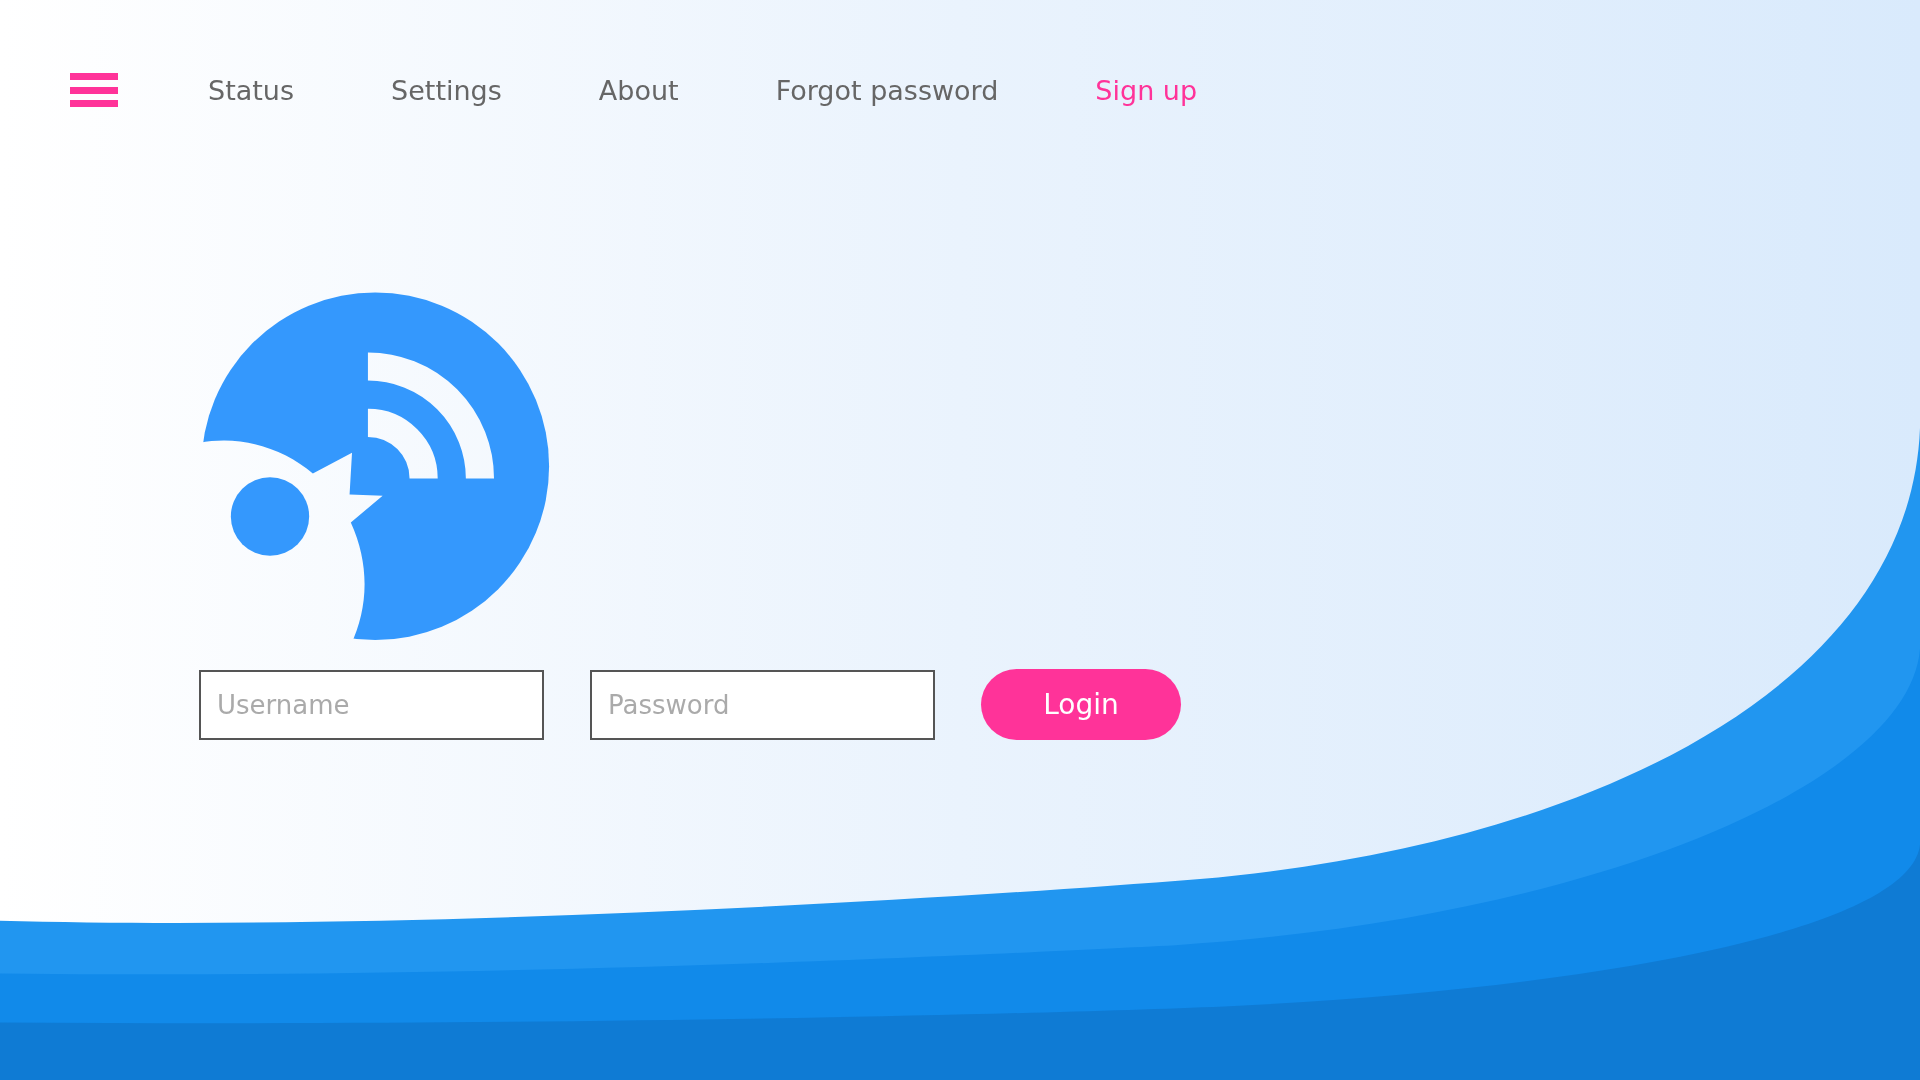  Describe the element at coordinates (1081, 704) in the screenshot. I see `login-button: Login` at that location.